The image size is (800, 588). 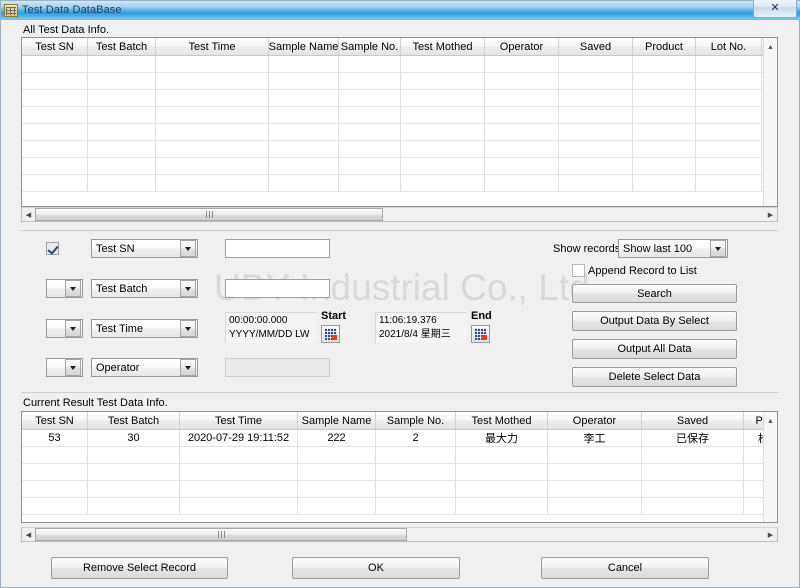 I want to click on hscroll-track-top, so click(x=399, y=214).